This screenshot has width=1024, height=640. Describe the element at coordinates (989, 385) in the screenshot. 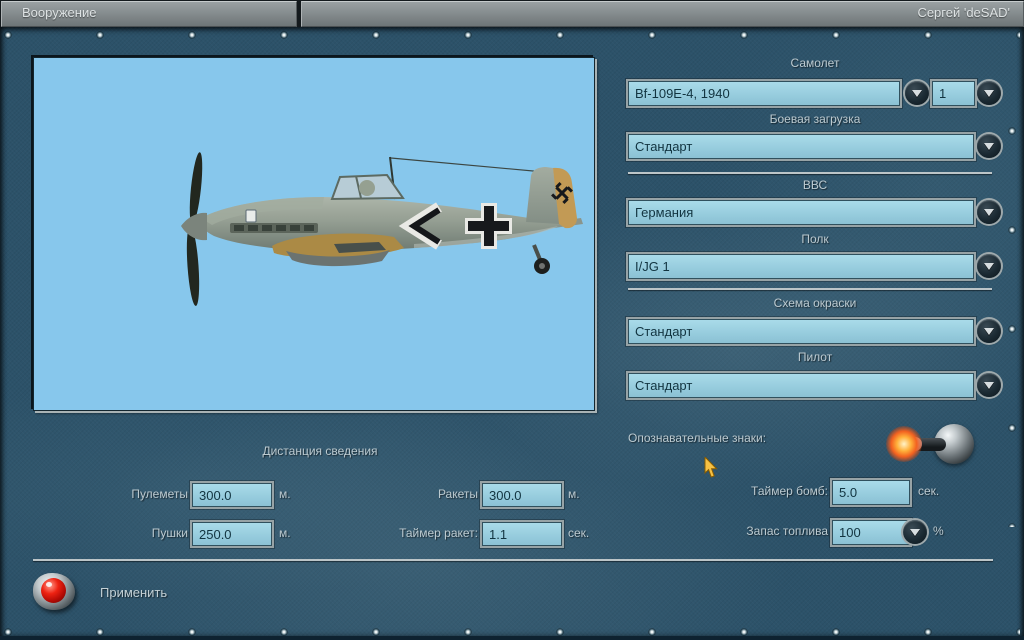

I see `pilot-dropdown-button` at that location.